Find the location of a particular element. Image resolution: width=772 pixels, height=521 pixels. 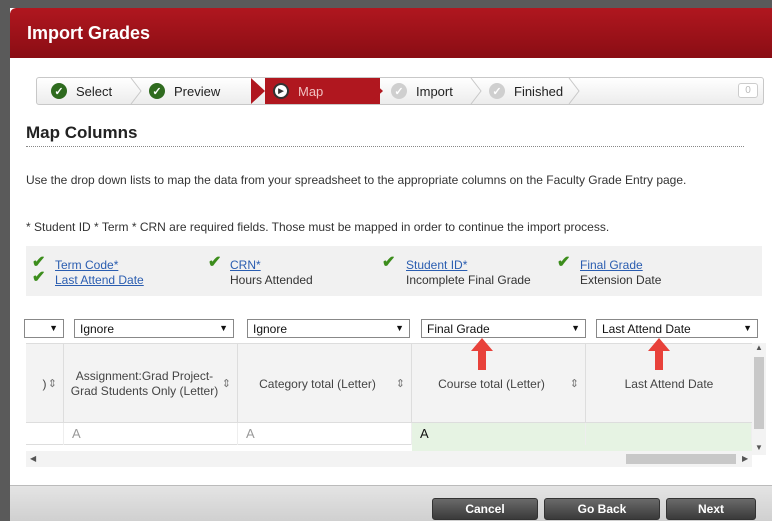

step-finished: ✓ Finished is located at coordinates (526, 91).